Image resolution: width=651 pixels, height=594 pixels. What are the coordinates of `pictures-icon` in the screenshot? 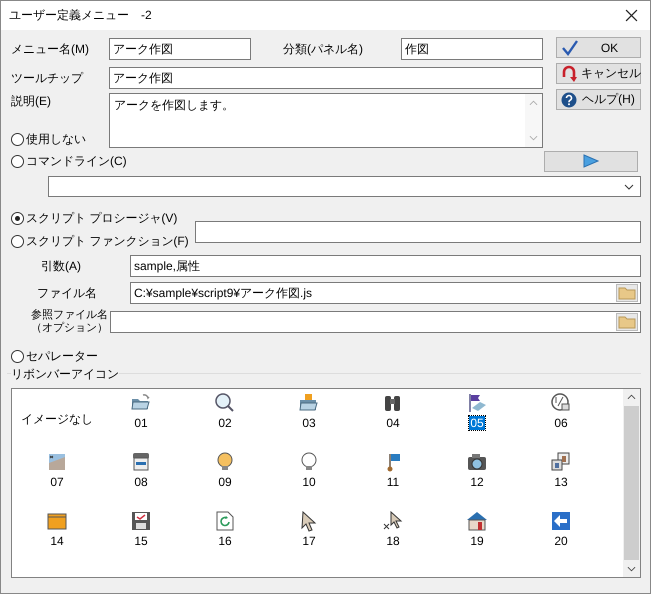 It's located at (561, 462).